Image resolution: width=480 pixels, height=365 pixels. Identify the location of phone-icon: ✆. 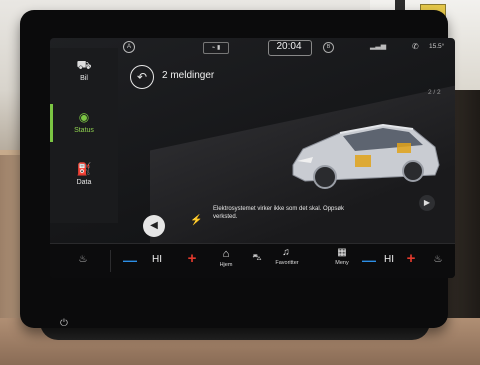
(417, 47).